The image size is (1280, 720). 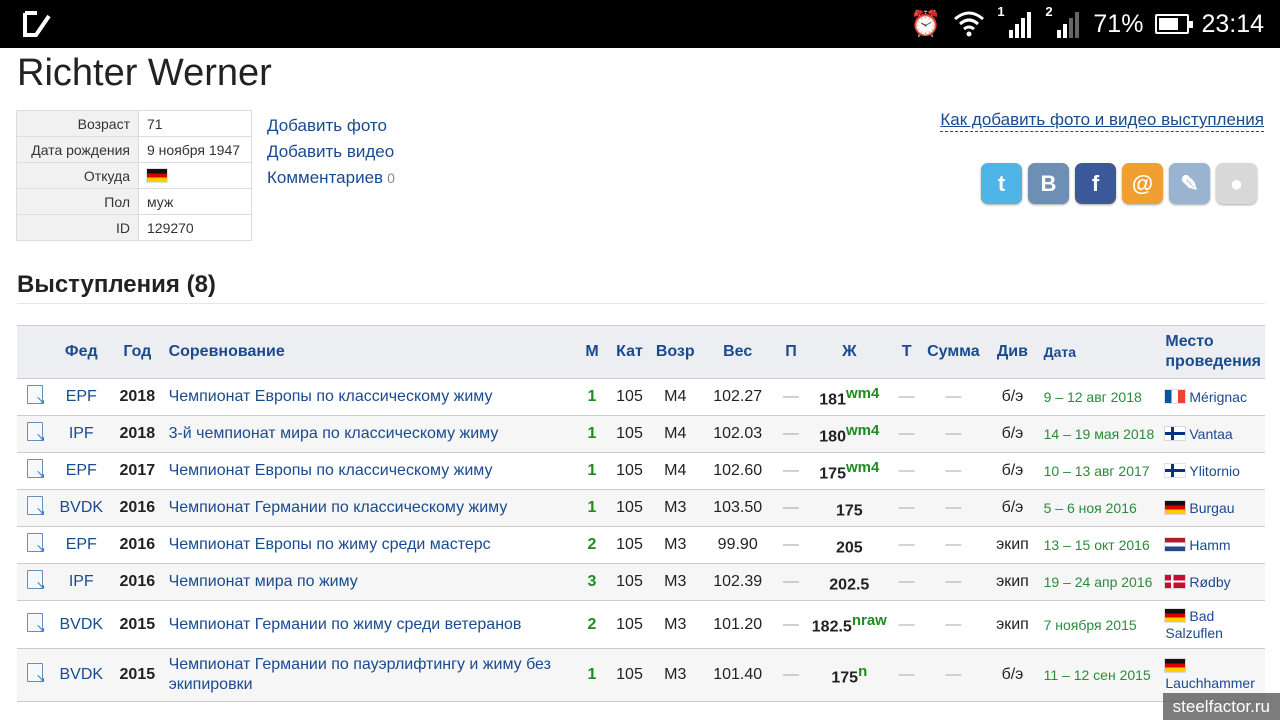 I want to click on rank: 1, so click(x=592, y=675).